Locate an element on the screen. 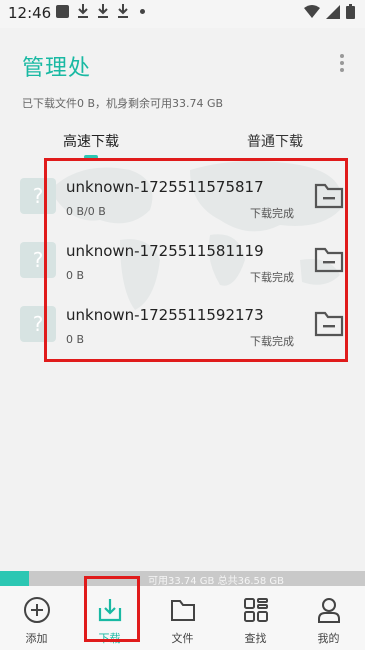  tab-normal-download: 普通下载 is located at coordinates (275, 141).